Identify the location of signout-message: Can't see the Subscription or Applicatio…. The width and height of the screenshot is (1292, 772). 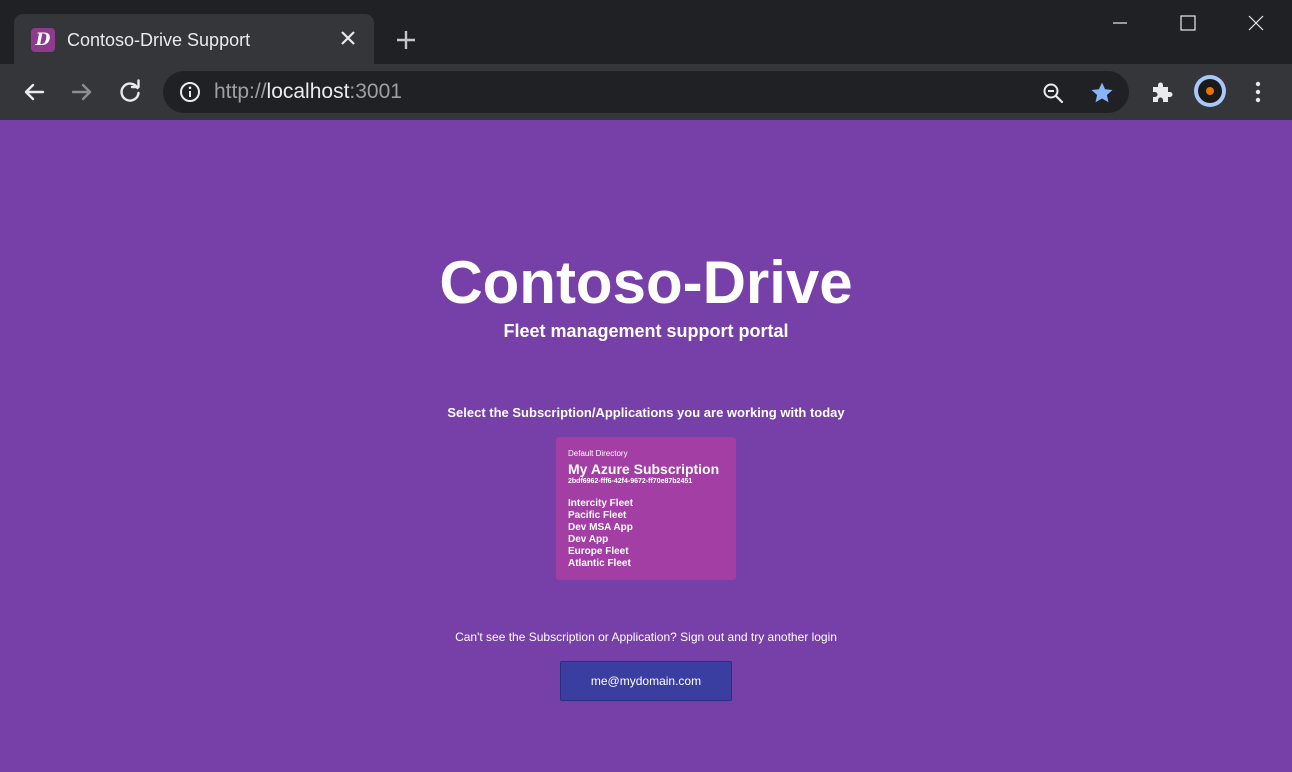
(646, 637).